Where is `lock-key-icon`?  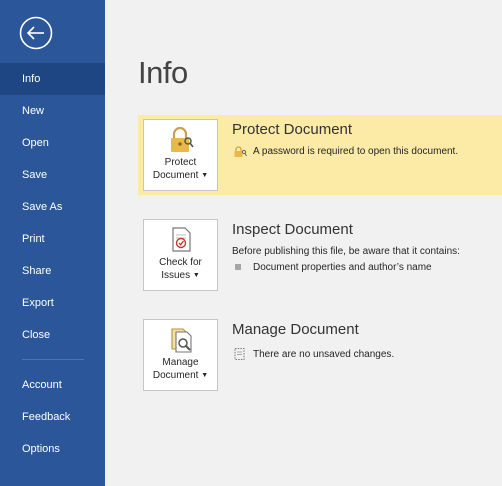
lock-key-icon is located at coordinates (182, 139).